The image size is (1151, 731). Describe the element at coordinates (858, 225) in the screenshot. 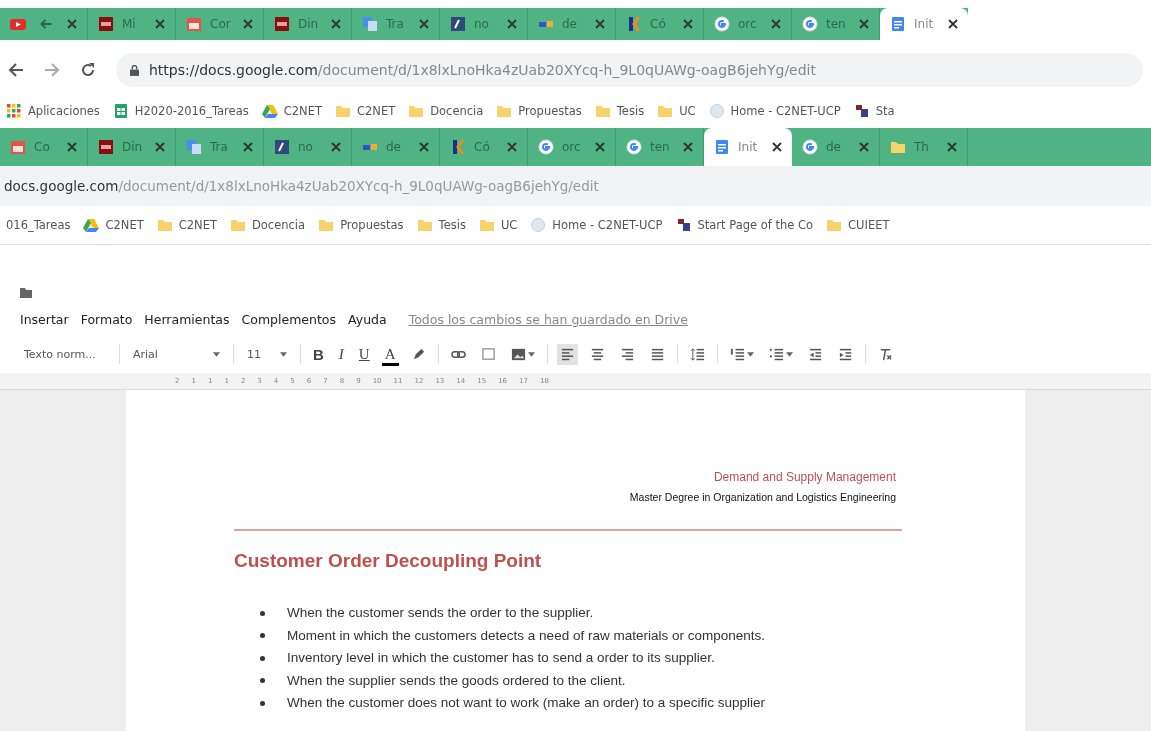

I see `bookmark: CUIEET` at that location.